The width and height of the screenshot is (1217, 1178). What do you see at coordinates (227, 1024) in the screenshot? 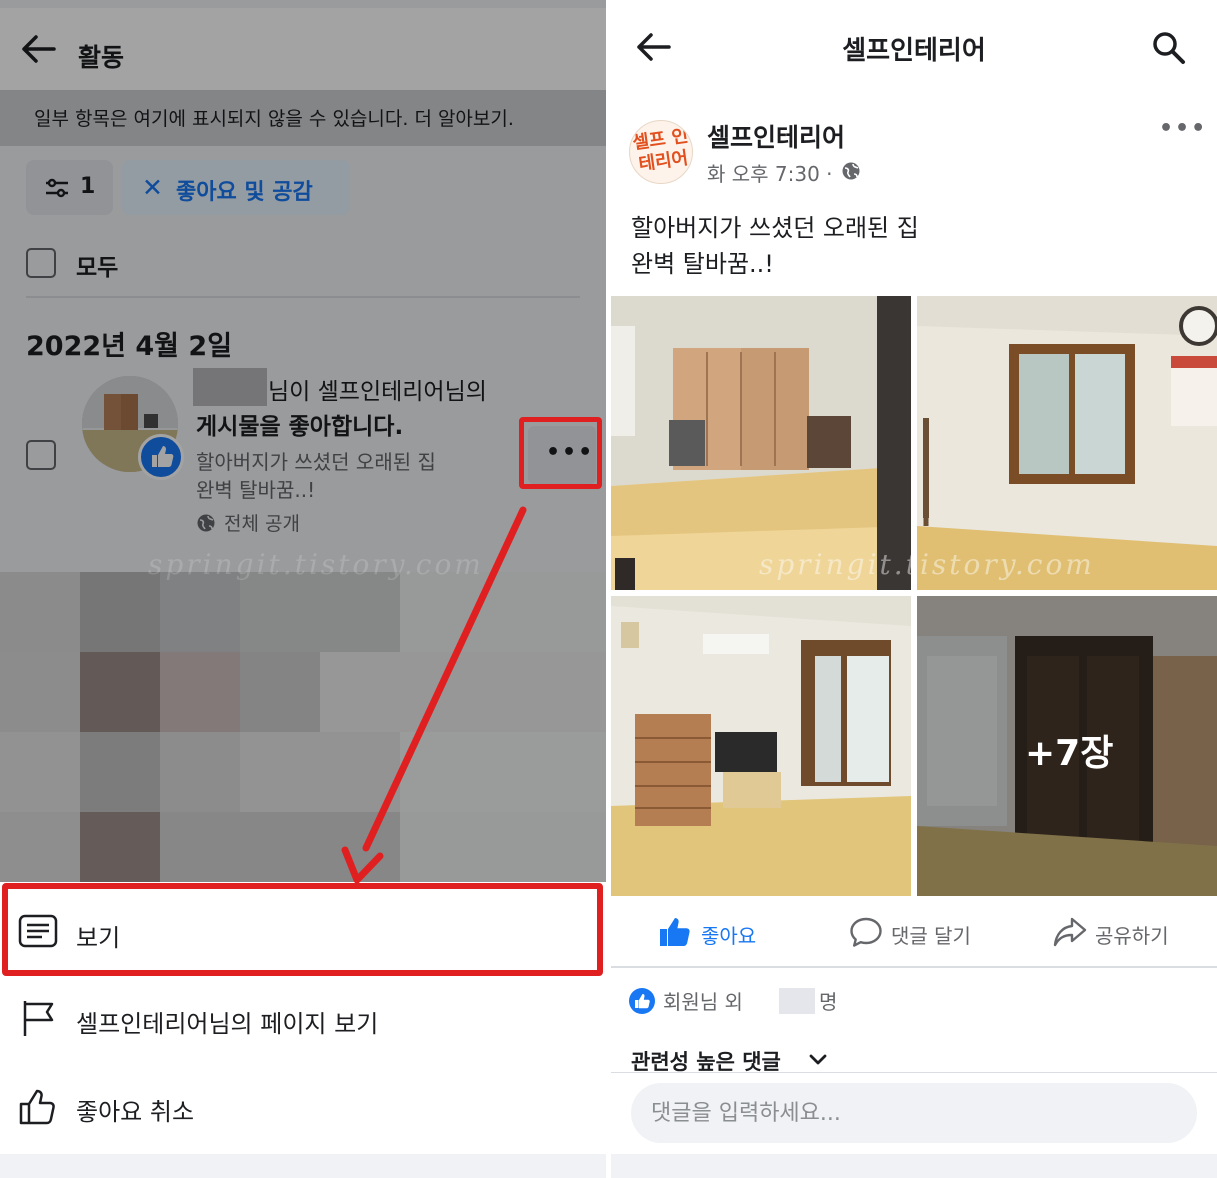
I see `sheet-item-view-page-label: 셀프인테리어님의 페이지 보기` at bounding box center [227, 1024].